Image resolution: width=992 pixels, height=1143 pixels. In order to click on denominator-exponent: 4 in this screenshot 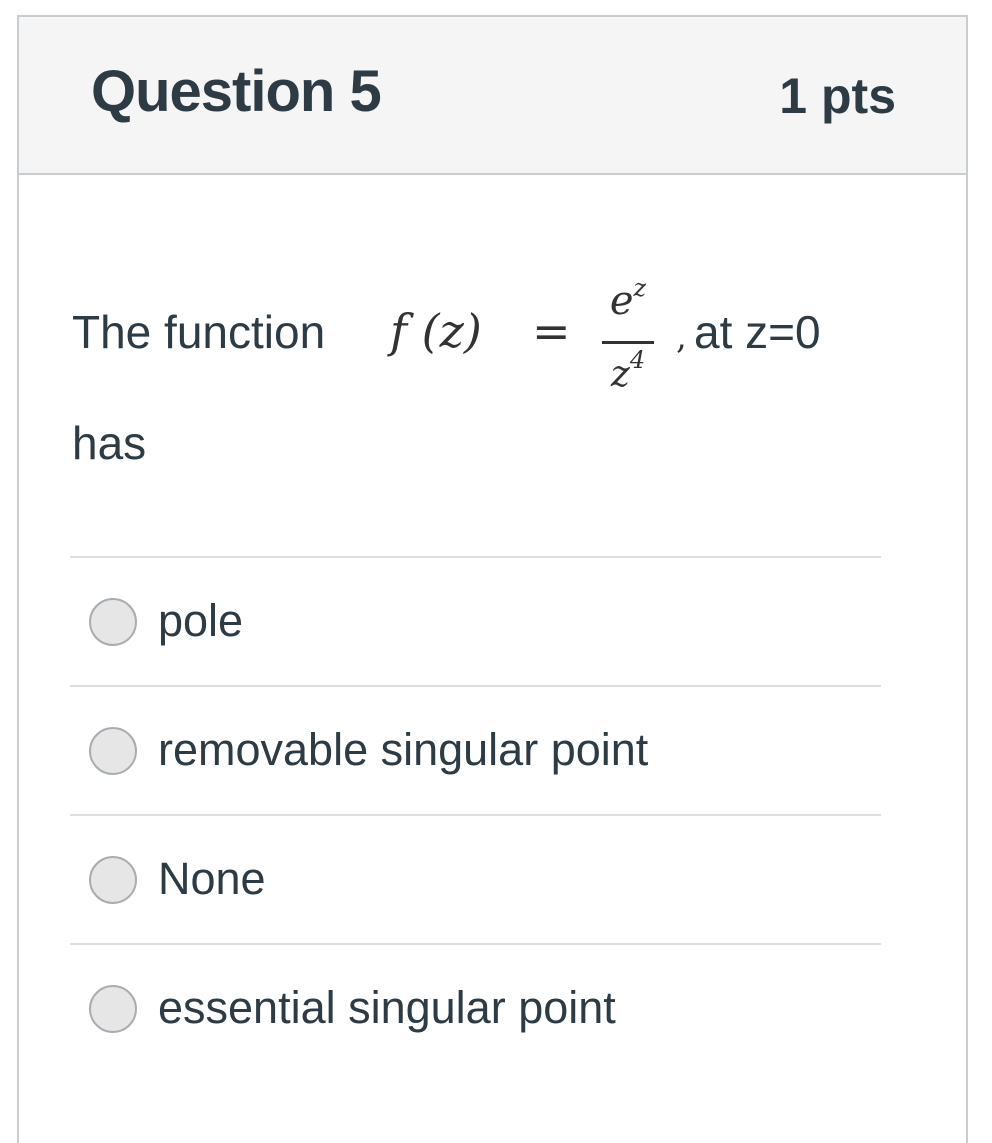, I will do `click(637, 360)`.